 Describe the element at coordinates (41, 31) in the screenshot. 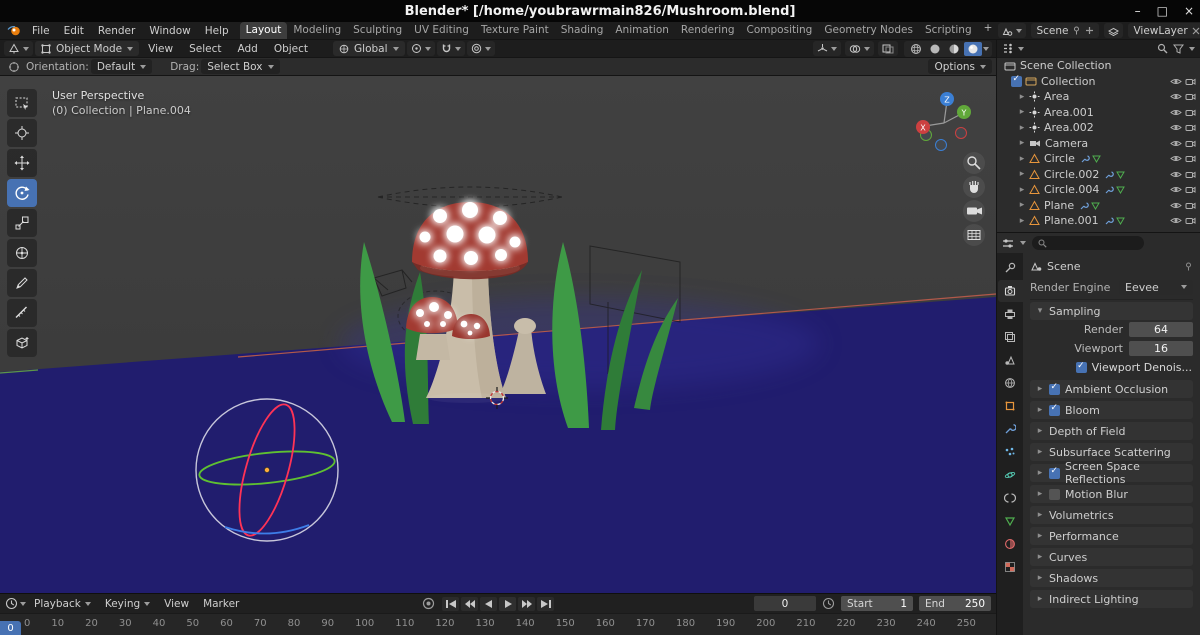

I see `menubar-menu-item: File` at that location.